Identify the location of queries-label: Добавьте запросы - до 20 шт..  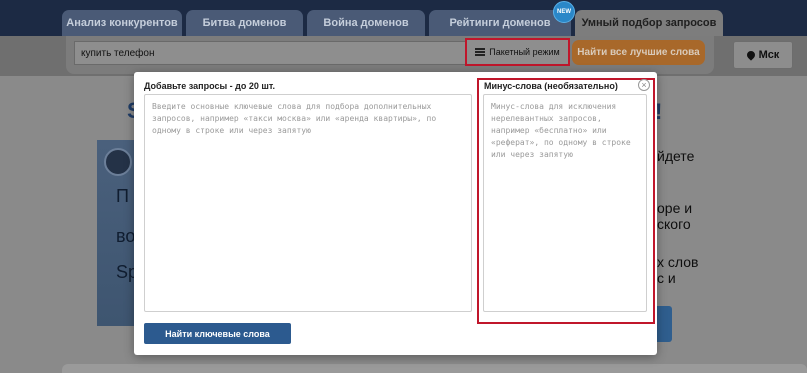
(209, 86).